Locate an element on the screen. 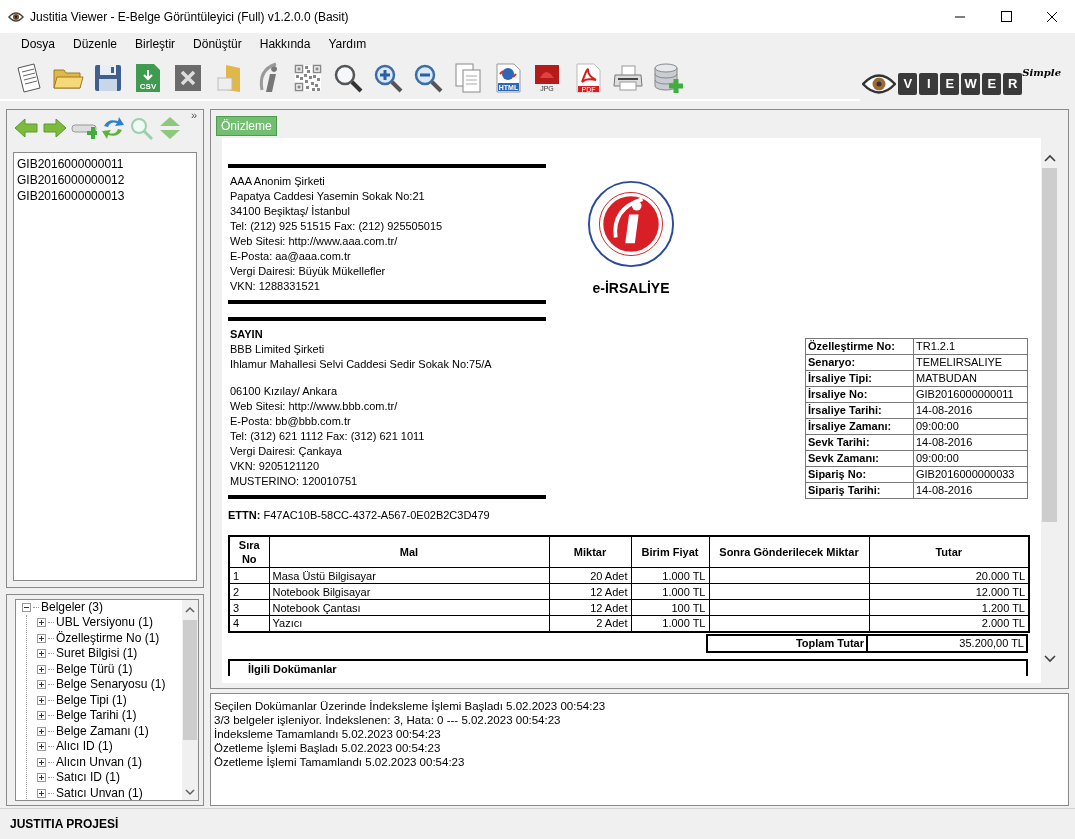 The width and height of the screenshot is (1075, 839). tree-item: Satıcı ID (1) is located at coordinates (88, 778).